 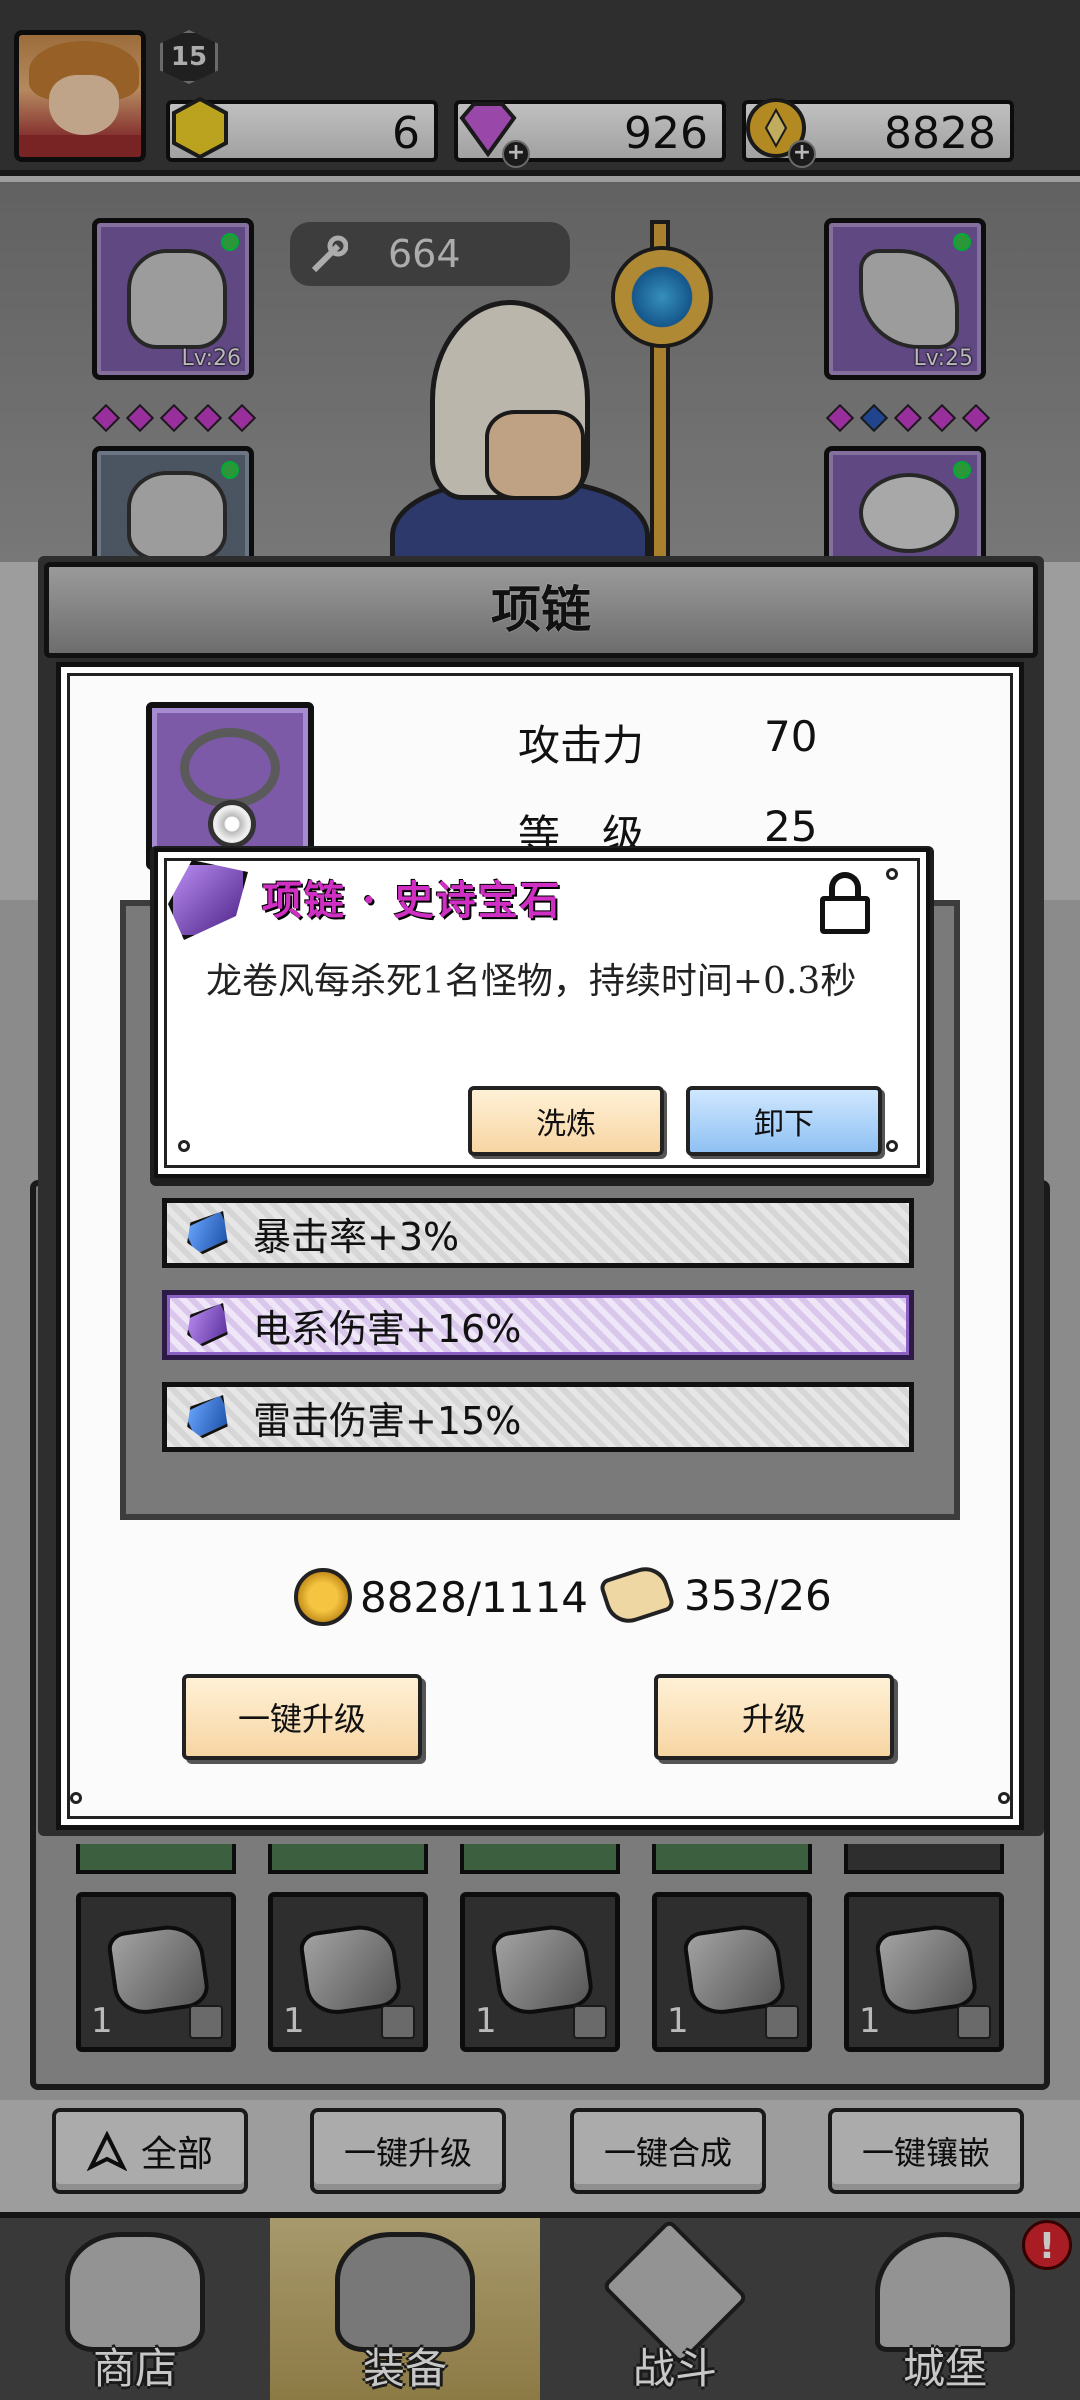 I want to click on gem-slot-row: 暴击率+3%, so click(x=538, y=1233).